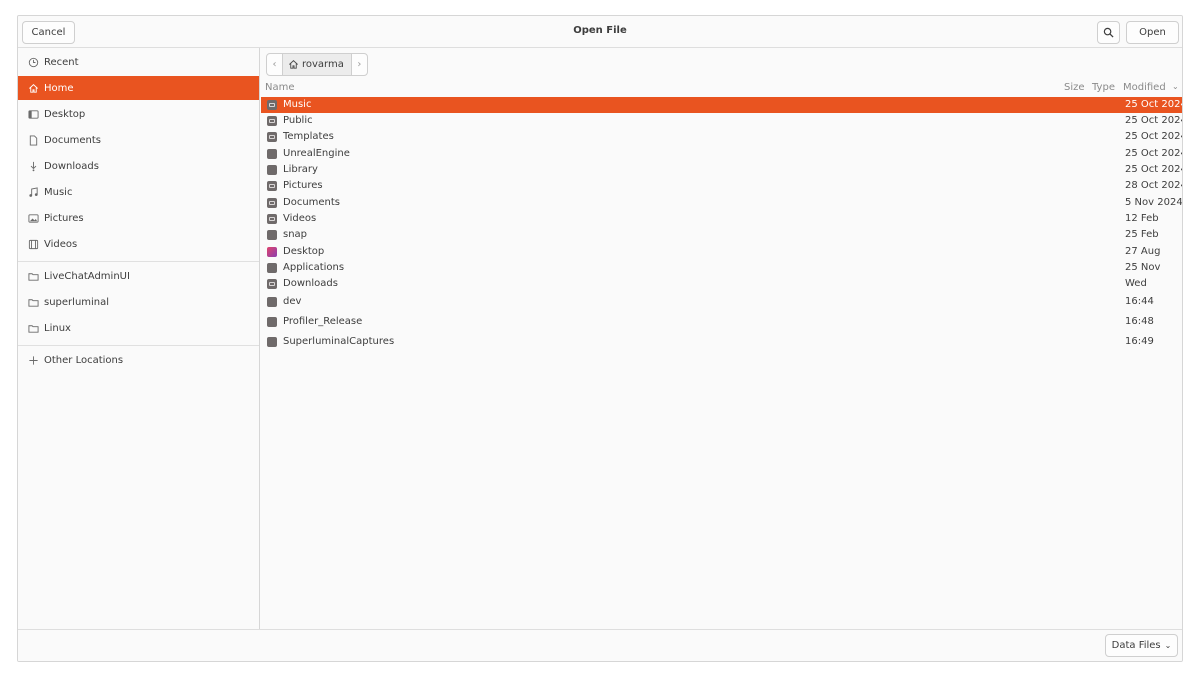  I want to click on chevron-down-icon: ⌄, so click(1168, 645).